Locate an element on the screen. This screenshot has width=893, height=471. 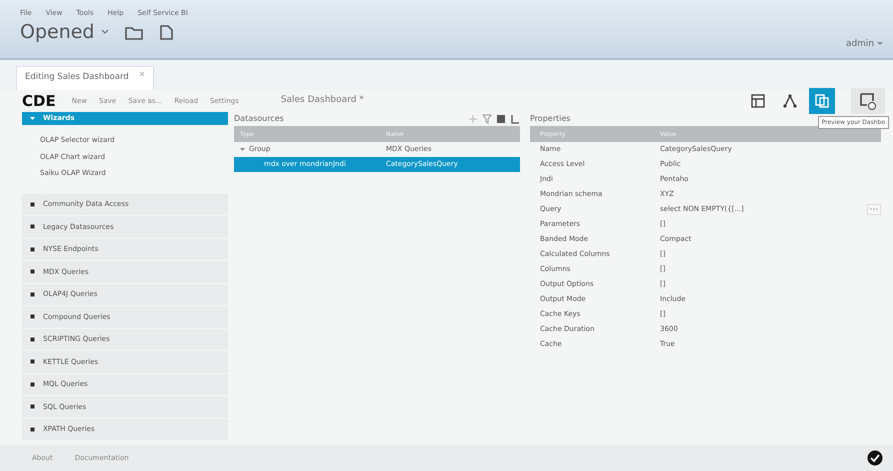
layout-icon is located at coordinates (758, 101).